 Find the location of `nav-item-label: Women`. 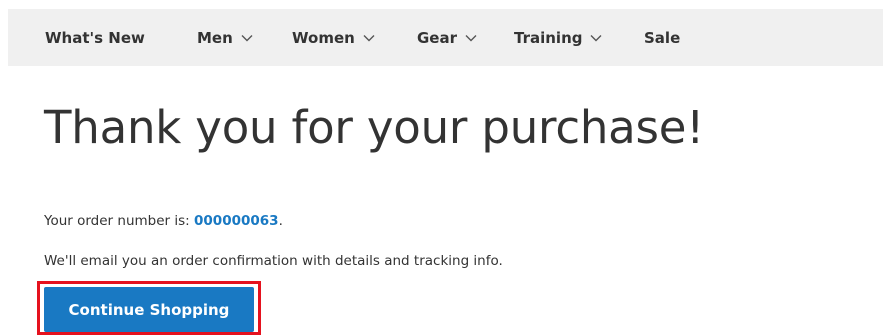

nav-item-label: Women is located at coordinates (323, 37).